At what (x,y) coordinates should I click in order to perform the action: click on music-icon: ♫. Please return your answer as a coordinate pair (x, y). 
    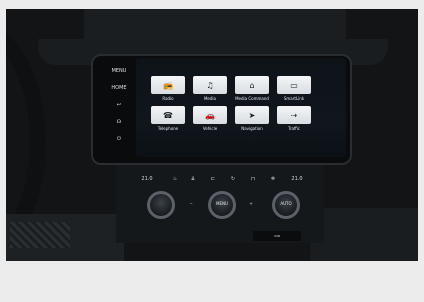
    Looking at the image, I should click on (210, 85).